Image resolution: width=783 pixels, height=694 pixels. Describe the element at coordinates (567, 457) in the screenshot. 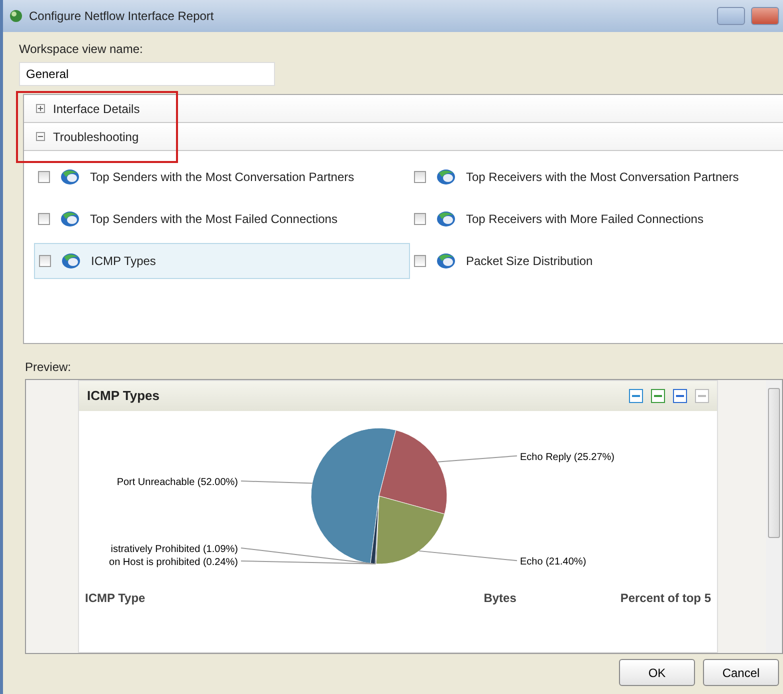

I see `slice-label: Echo Reply (25.27%)` at that location.